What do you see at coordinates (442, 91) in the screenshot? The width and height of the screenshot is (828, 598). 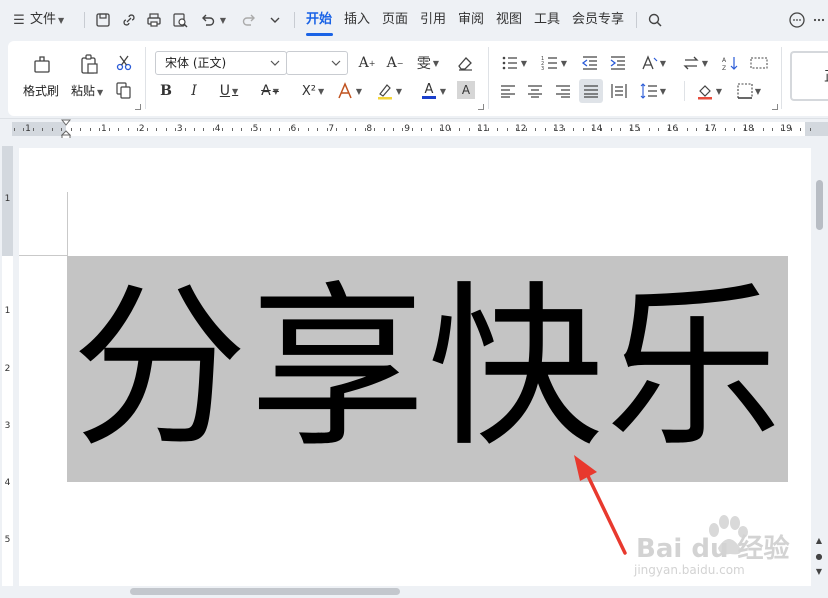 I see `font-color-dropdown-icon: ▼` at bounding box center [442, 91].